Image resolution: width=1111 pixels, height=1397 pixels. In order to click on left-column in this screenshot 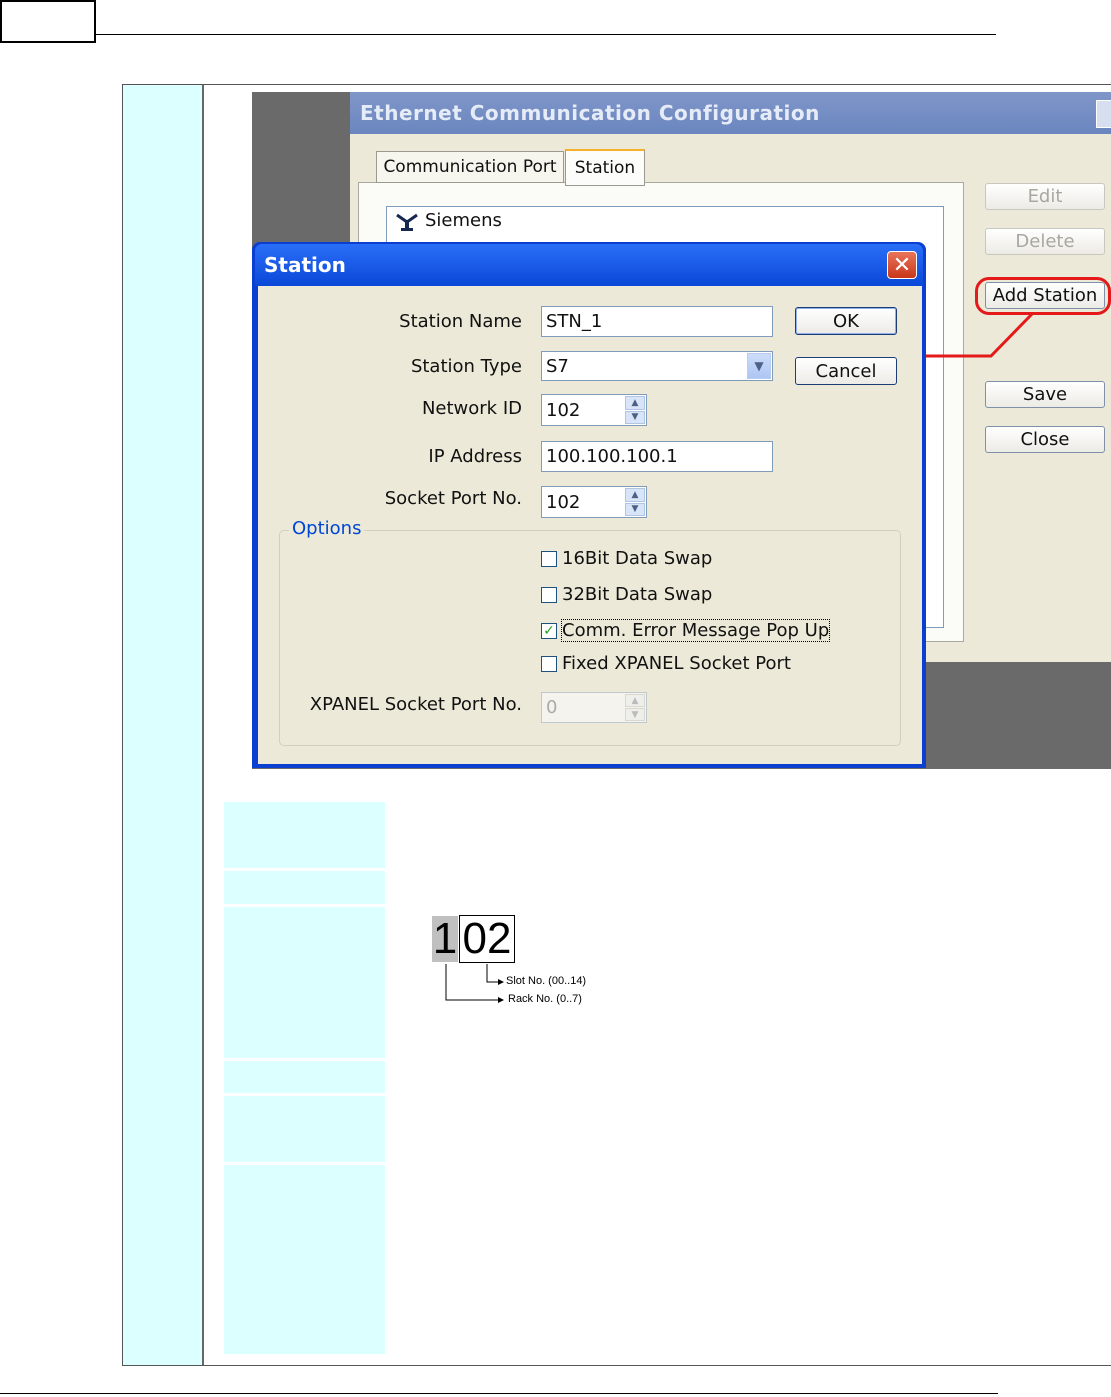, I will do `click(163, 725)`.